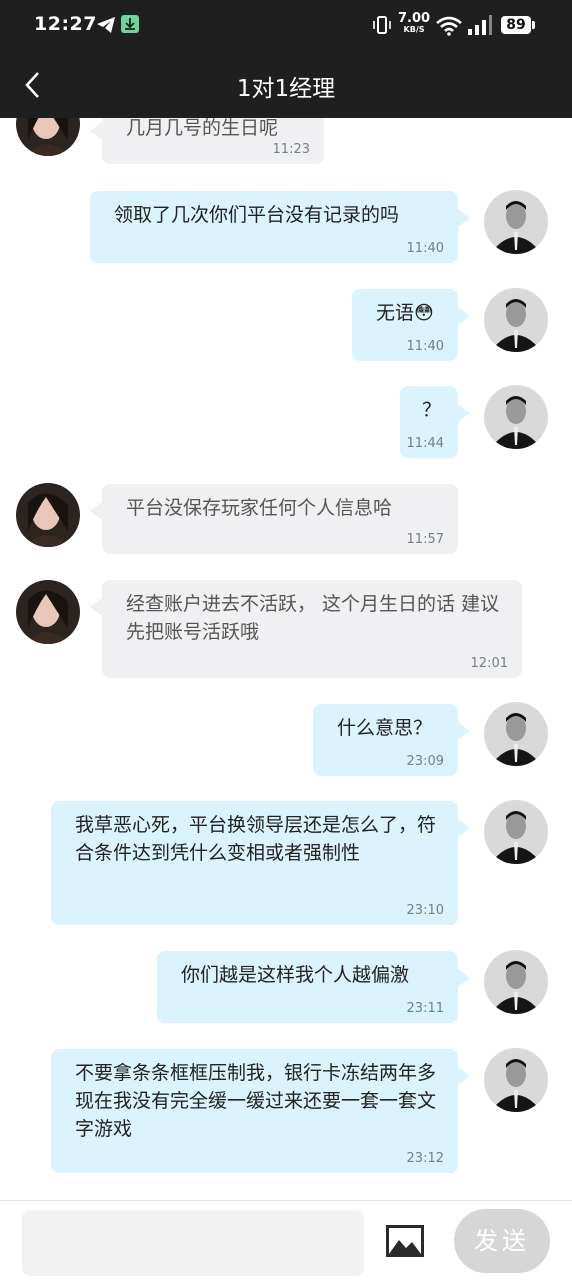 The image size is (572, 1281). What do you see at coordinates (480, 27) in the screenshot?
I see `signal-icon` at bounding box center [480, 27].